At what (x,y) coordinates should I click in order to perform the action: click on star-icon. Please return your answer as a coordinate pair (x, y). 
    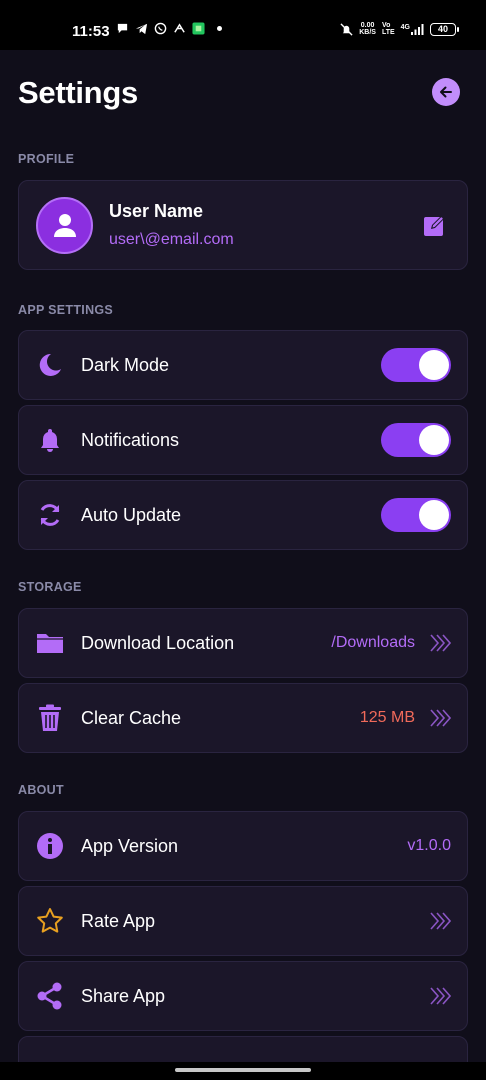
    Looking at the image, I should click on (50, 921).